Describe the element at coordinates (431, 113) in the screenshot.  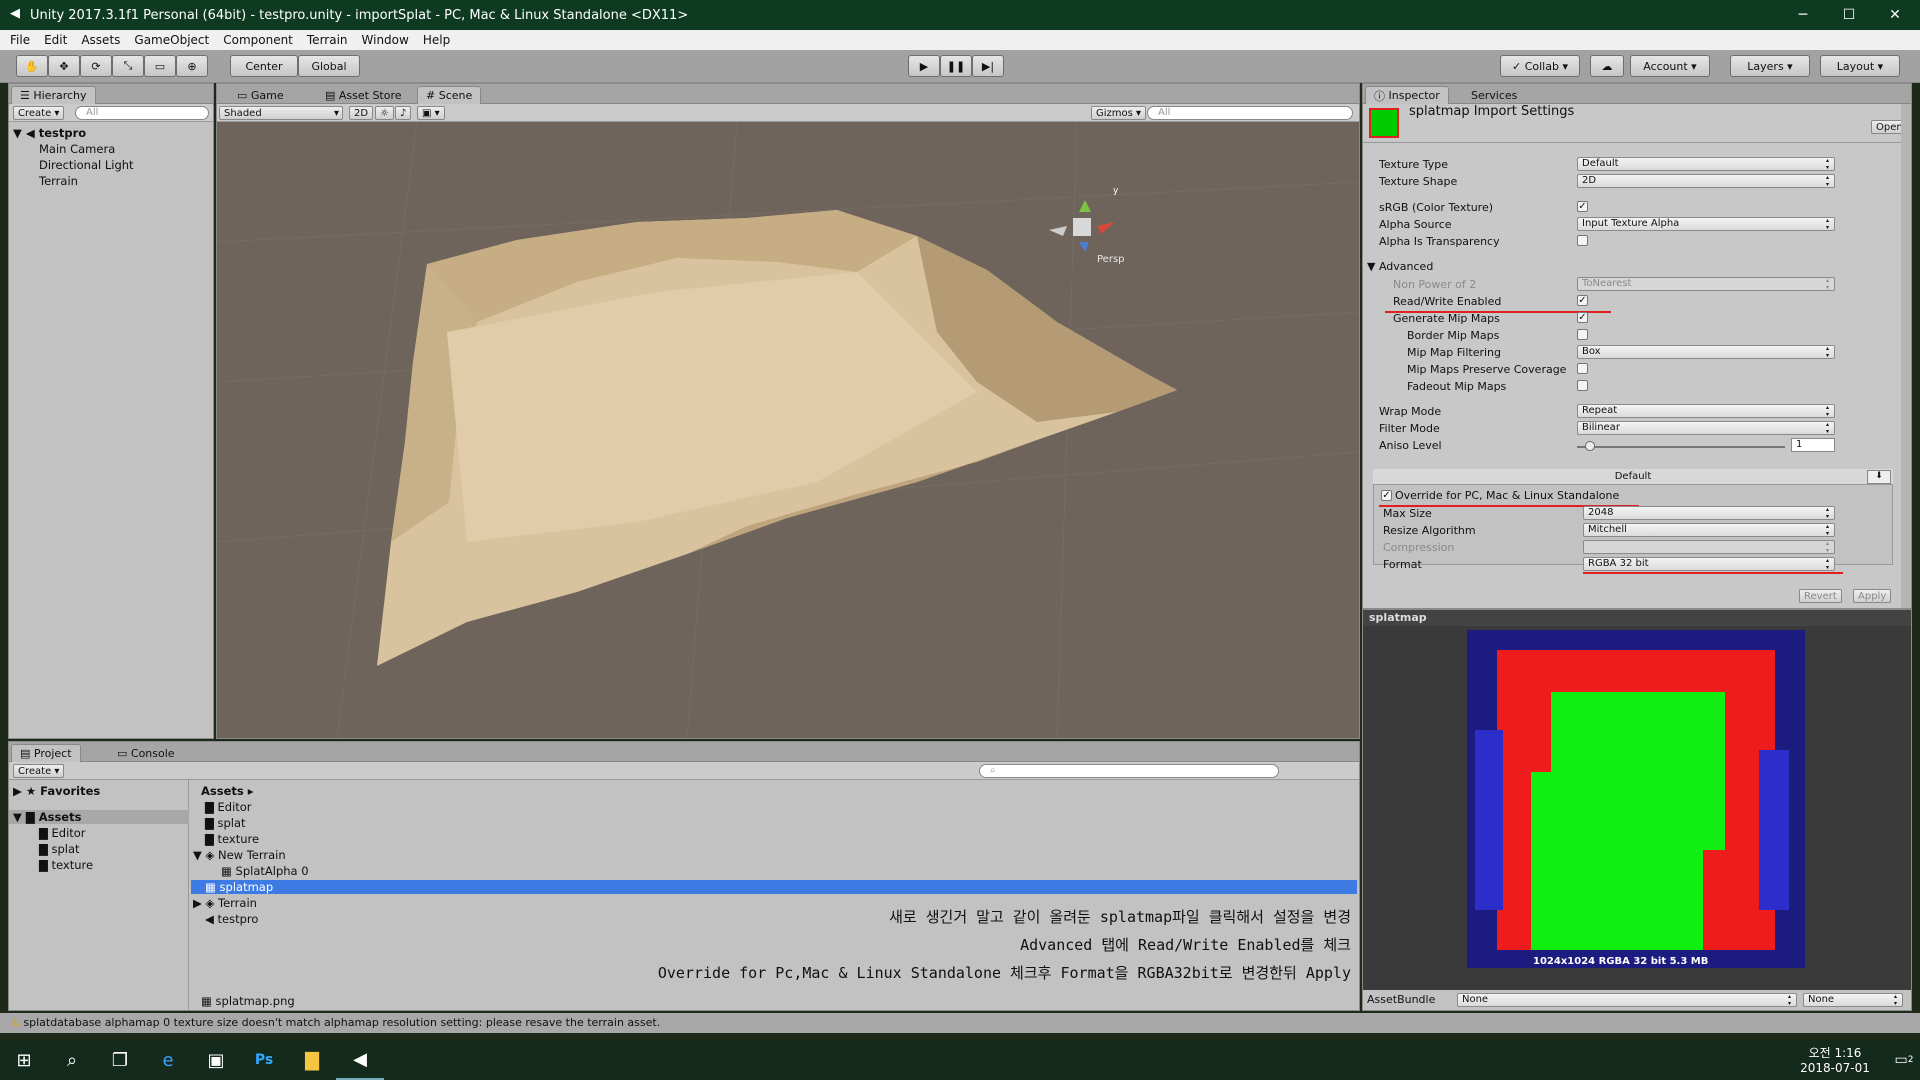
I see `effects-dropdown-icon: ▣ ▾` at that location.